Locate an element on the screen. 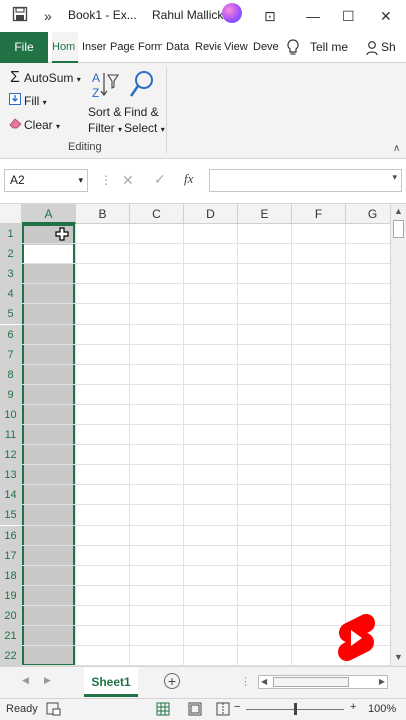 This screenshot has height=720, width=406. cell-select-cursor-icon is located at coordinates (62, 236).